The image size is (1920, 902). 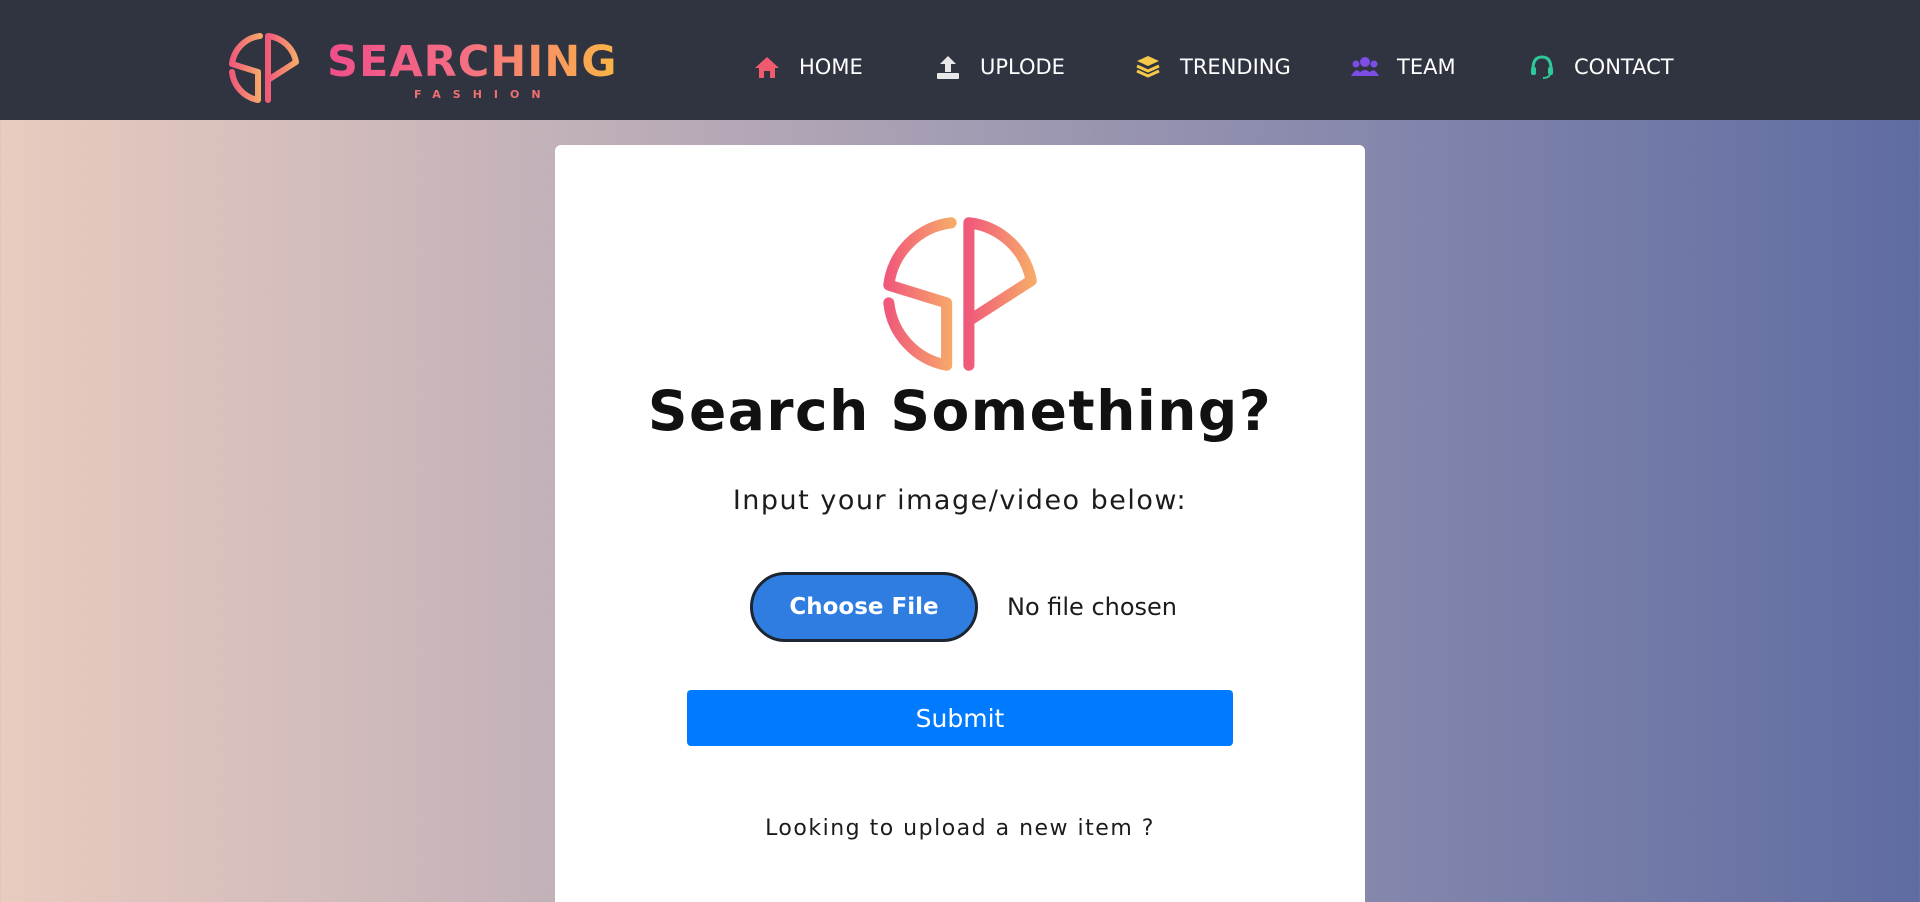 What do you see at coordinates (768, 67) in the screenshot?
I see `home-icon` at bounding box center [768, 67].